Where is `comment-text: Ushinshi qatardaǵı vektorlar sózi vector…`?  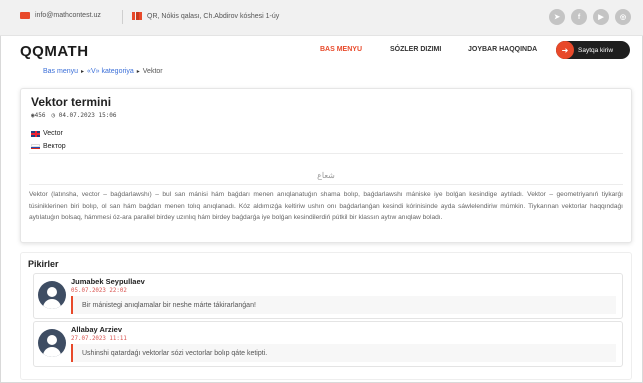 comment-text: Ushinshi qatardaǵı vektorlar sózi vector… is located at coordinates (343, 353).